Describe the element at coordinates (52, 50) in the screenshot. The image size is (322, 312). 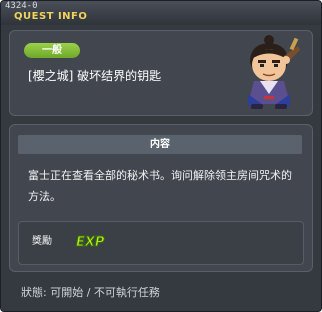
I see `category-badge: 一般` at that location.